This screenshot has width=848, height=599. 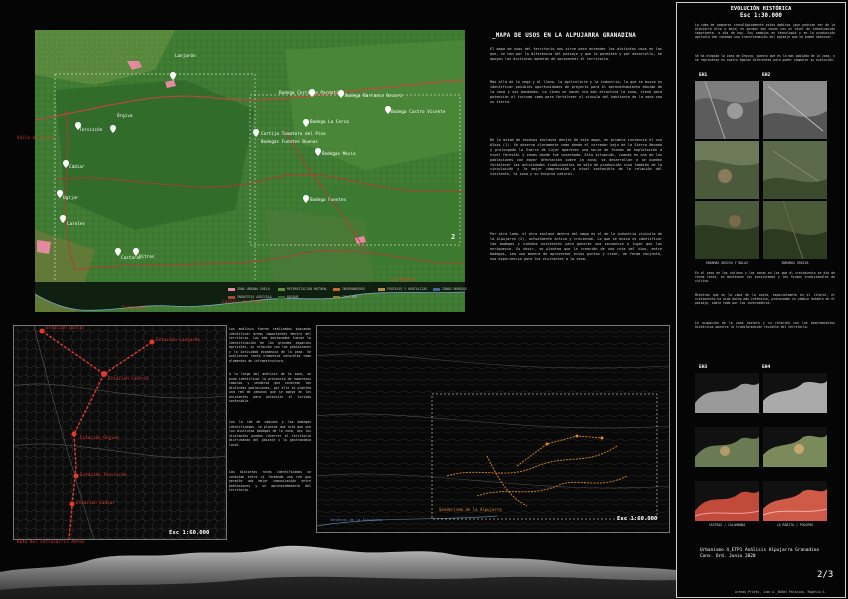 What do you see at coordinates (453, 237) in the screenshot?
I see `map-page-number: 2` at bounding box center [453, 237].